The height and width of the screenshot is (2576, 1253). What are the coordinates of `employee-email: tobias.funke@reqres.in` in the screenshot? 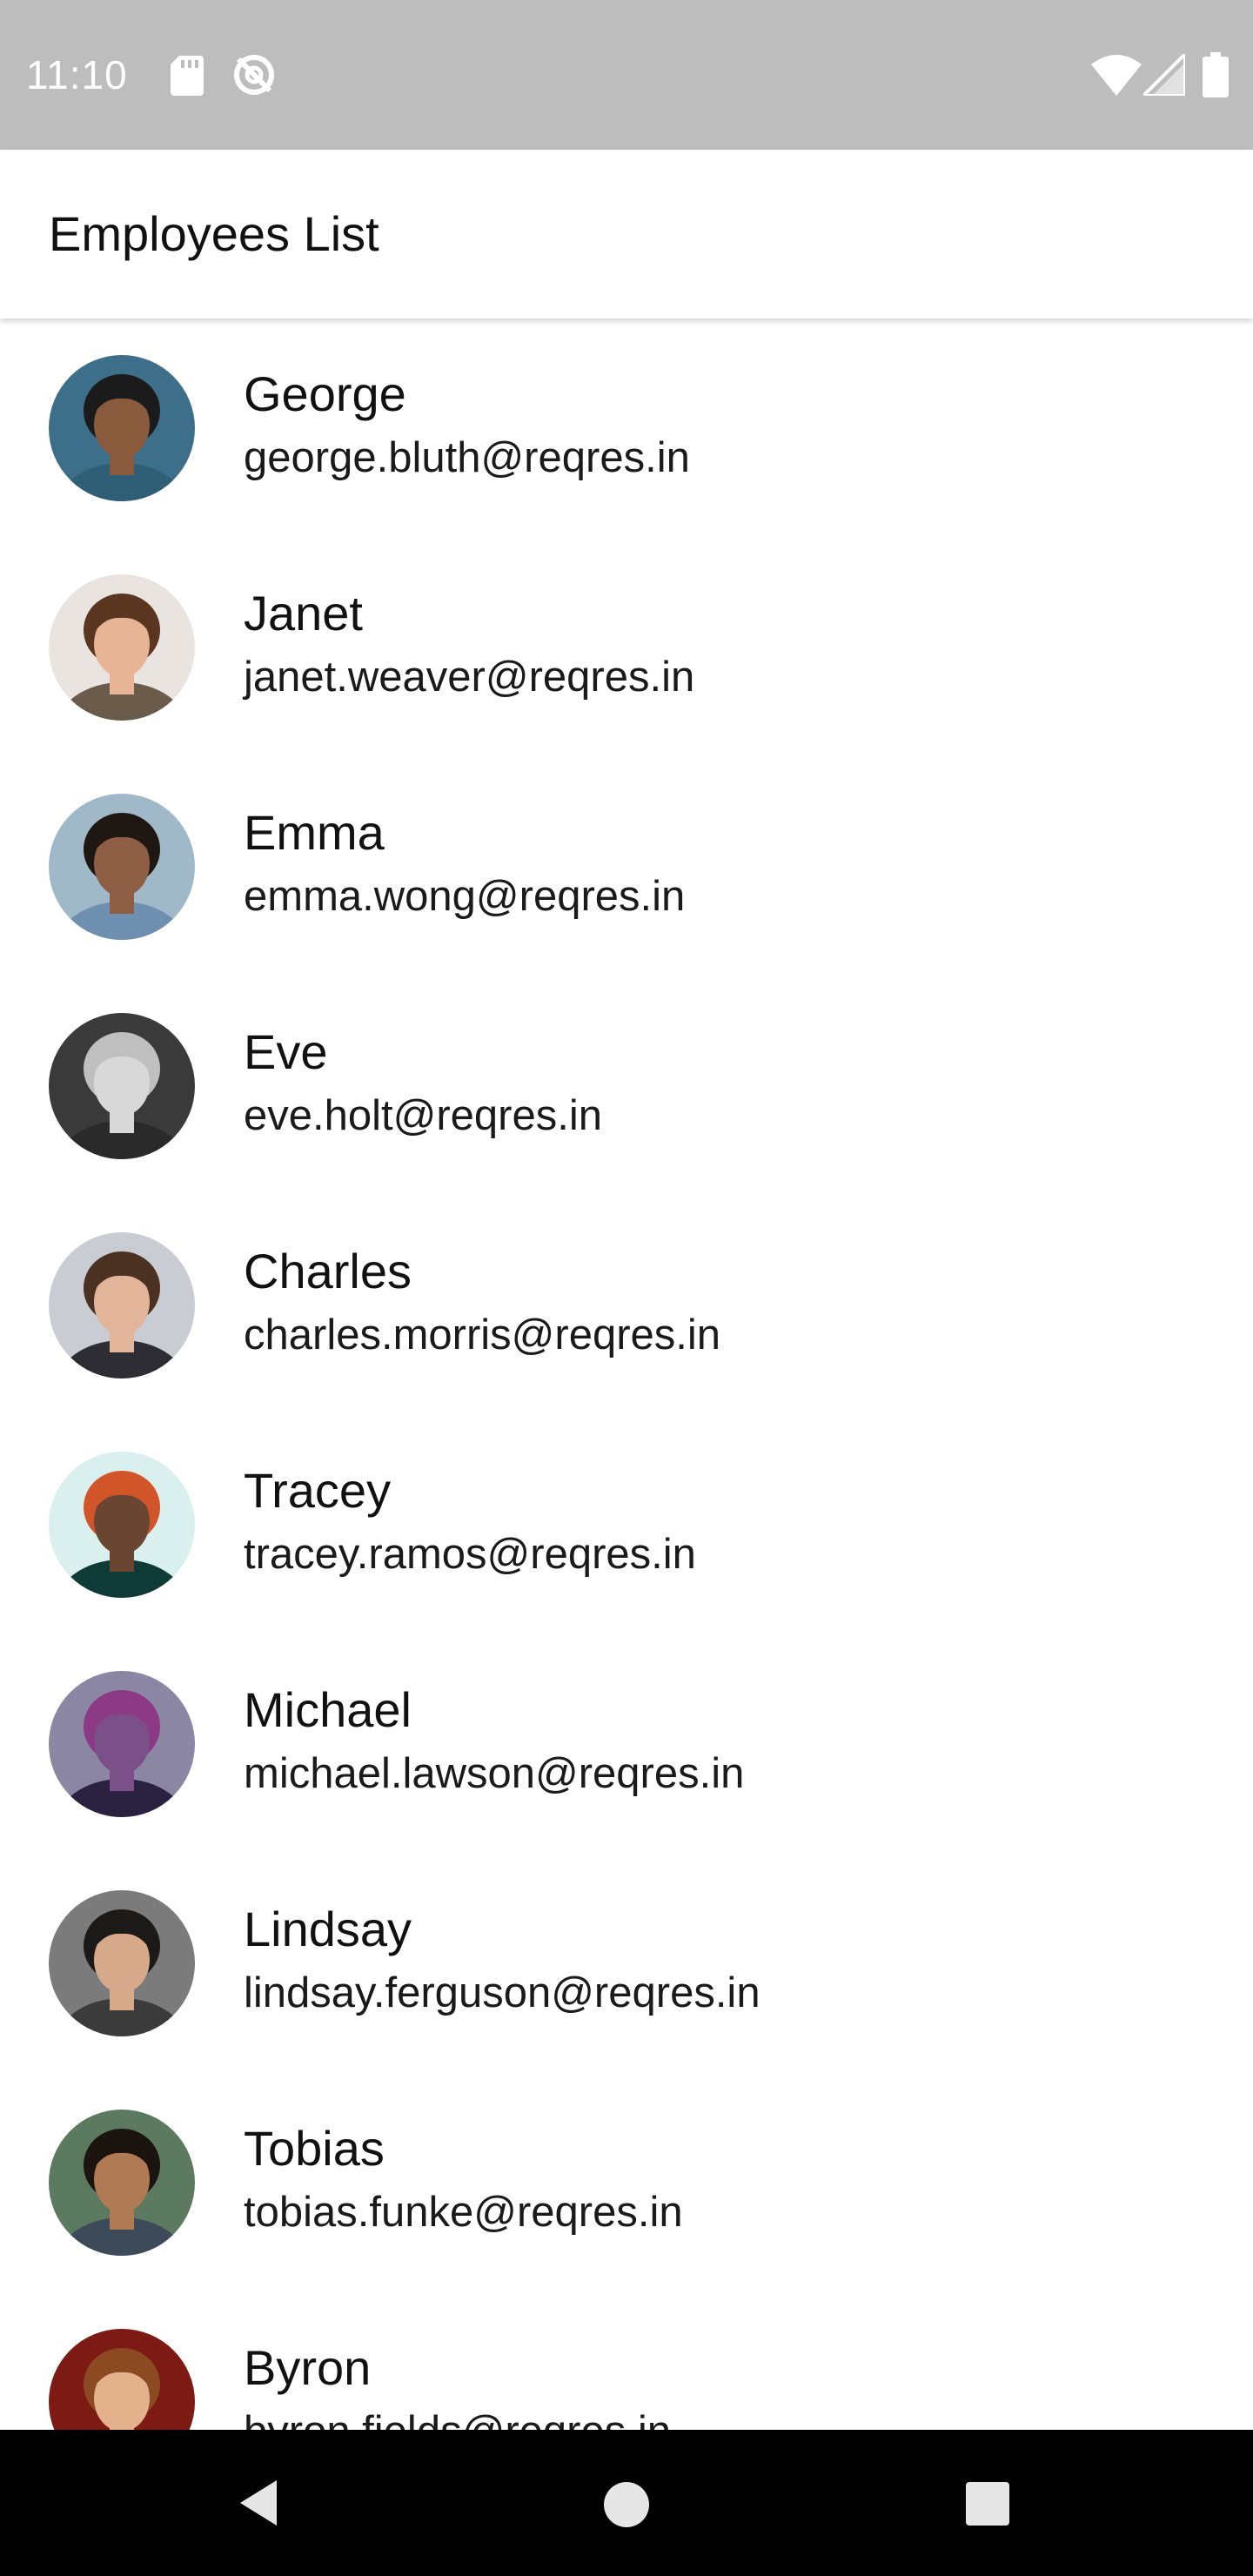 It's located at (463, 2213).